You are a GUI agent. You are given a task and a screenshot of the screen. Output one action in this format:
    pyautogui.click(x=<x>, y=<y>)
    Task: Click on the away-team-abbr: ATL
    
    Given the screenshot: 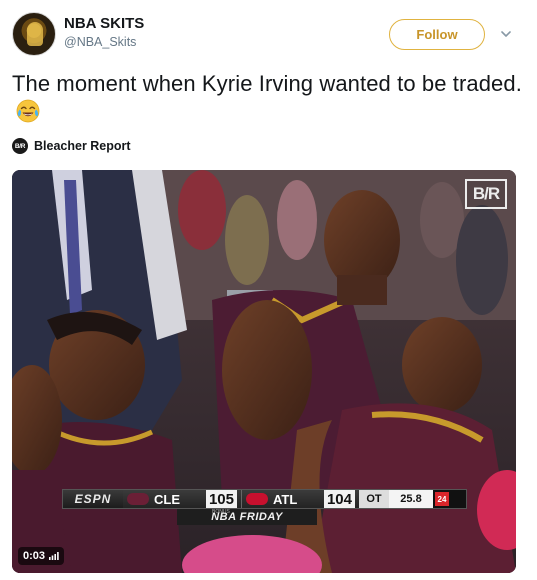 What is the action you would take?
    pyautogui.click(x=285, y=499)
    